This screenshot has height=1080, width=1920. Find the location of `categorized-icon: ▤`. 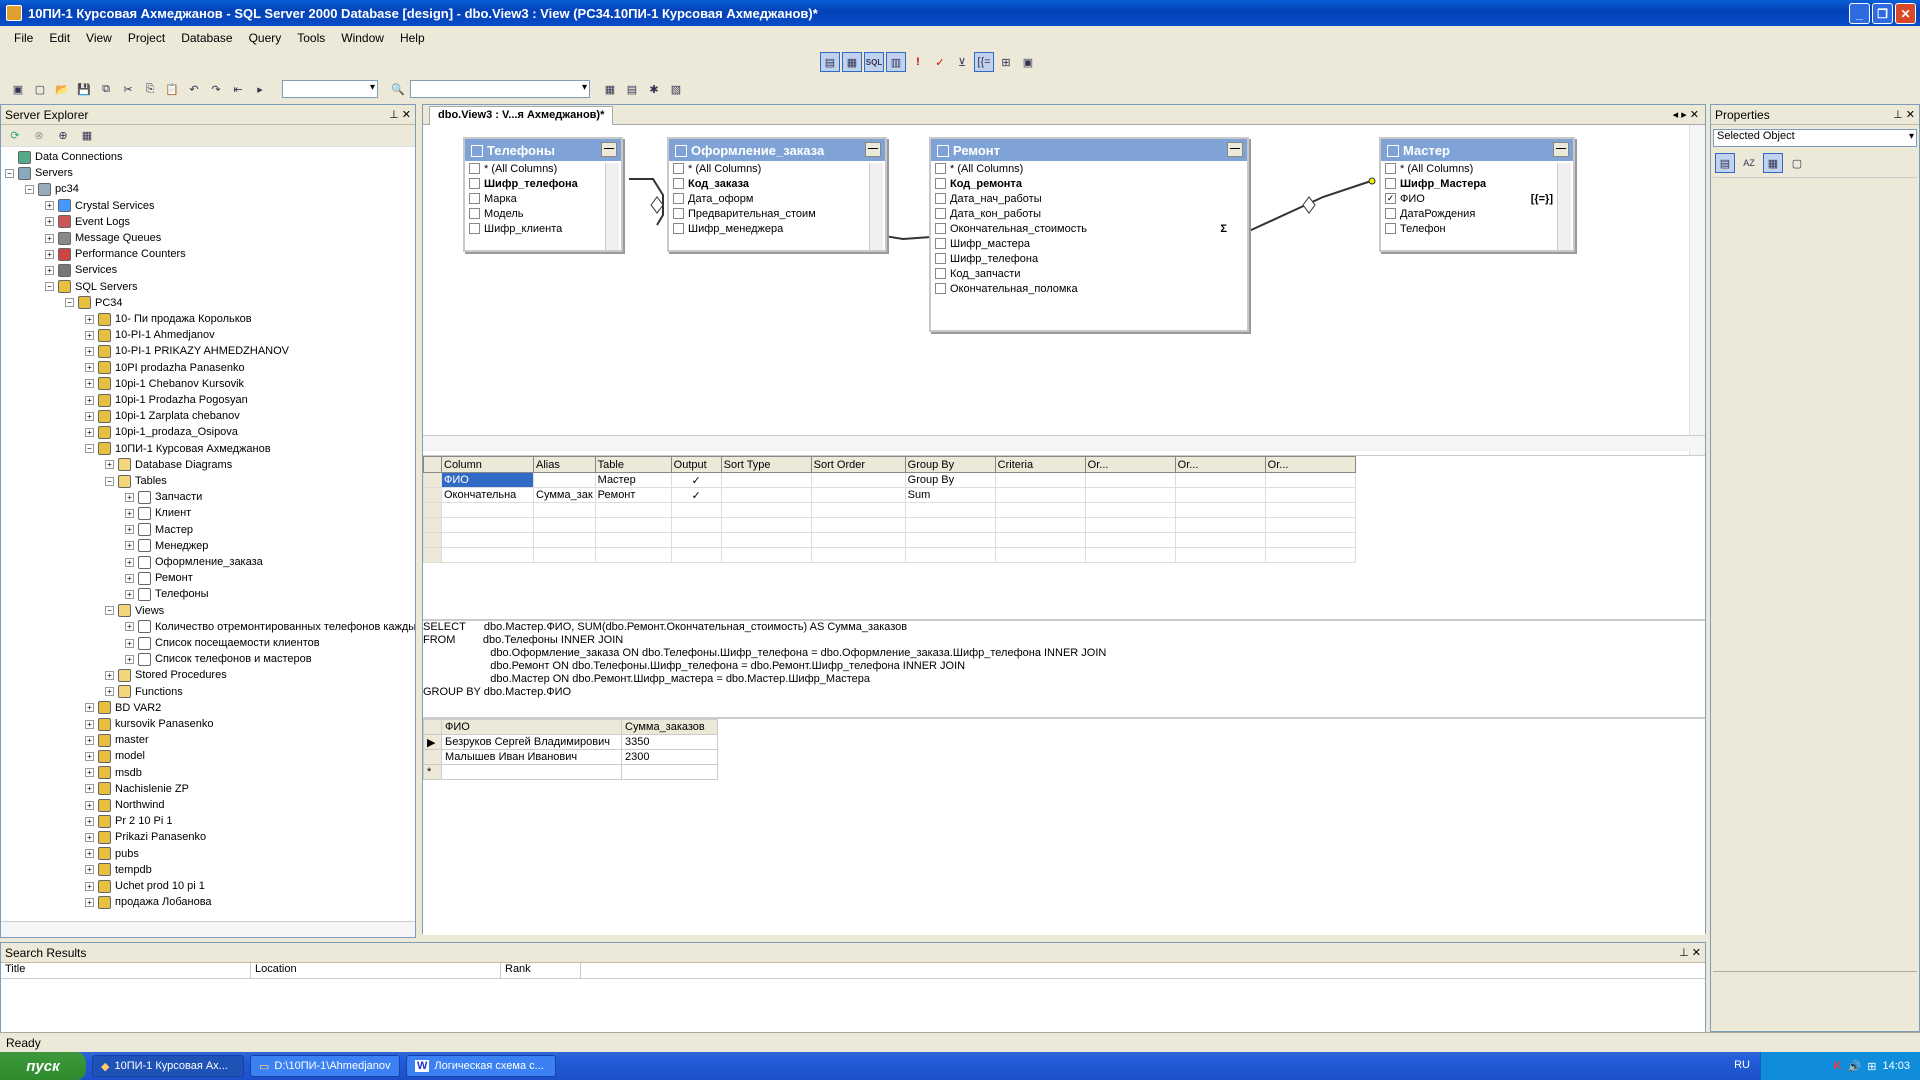

categorized-icon: ▤ is located at coordinates (1725, 163).